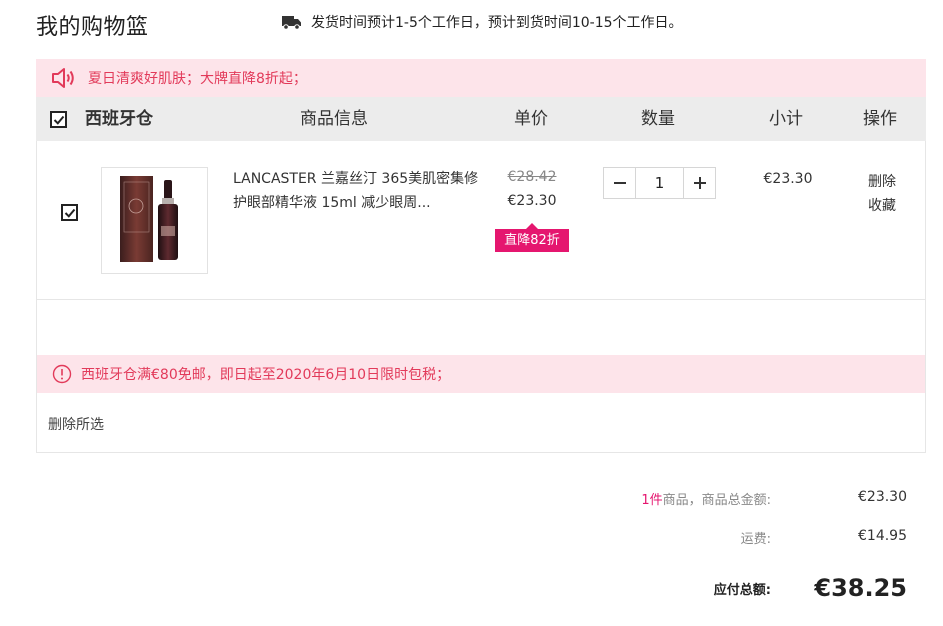 Image resolution: width=943 pixels, height=626 pixels. What do you see at coordinates (63, 78) in the screenshot?
I see `speaker-icon` at bounding box center [63, 78].